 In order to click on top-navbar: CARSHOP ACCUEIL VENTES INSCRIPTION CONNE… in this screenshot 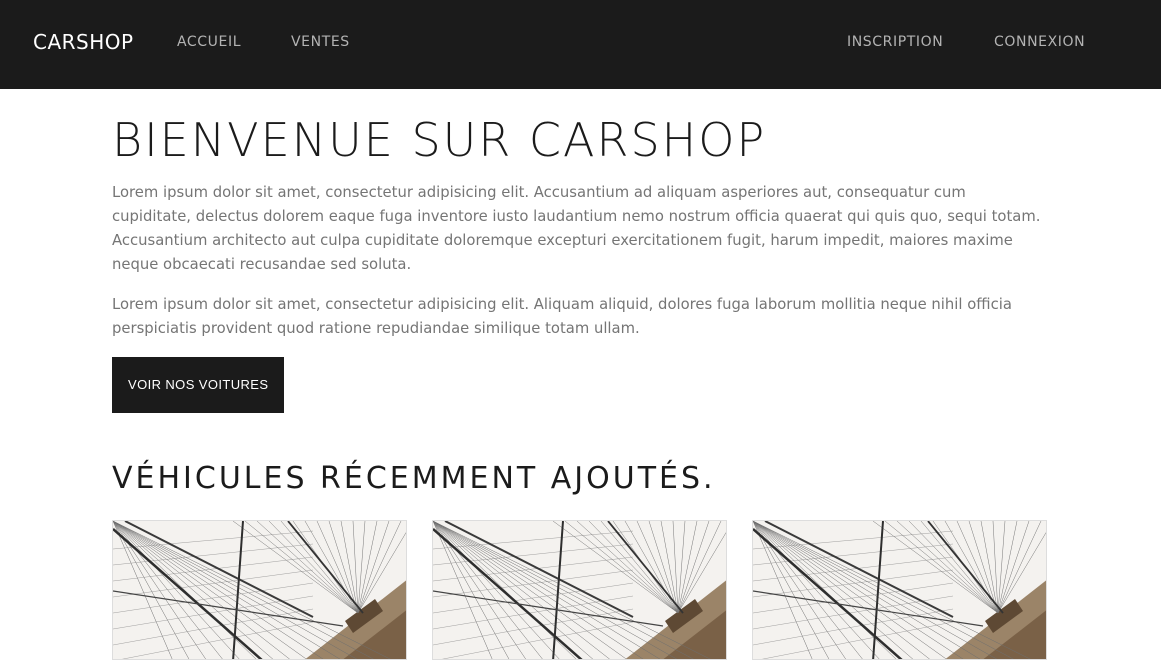, I will do `click(580, 44)`.